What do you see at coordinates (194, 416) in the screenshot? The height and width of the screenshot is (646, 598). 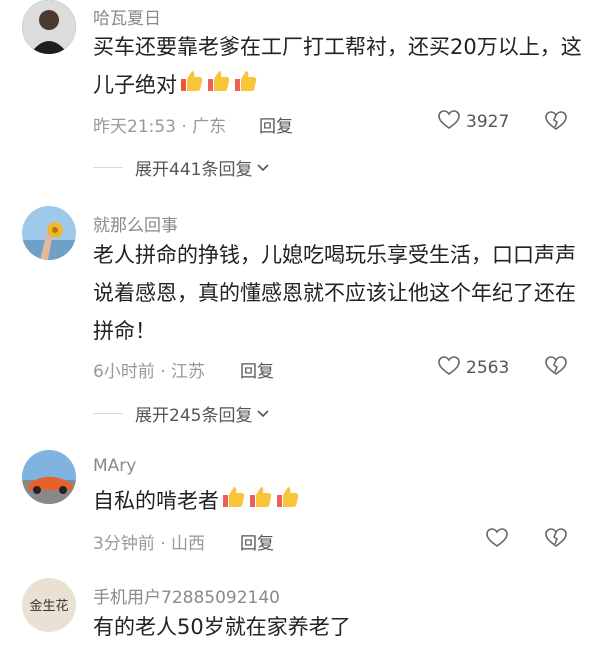 I see `expand-replies-label: 展开245条回复` at bounding box center [194, 416].